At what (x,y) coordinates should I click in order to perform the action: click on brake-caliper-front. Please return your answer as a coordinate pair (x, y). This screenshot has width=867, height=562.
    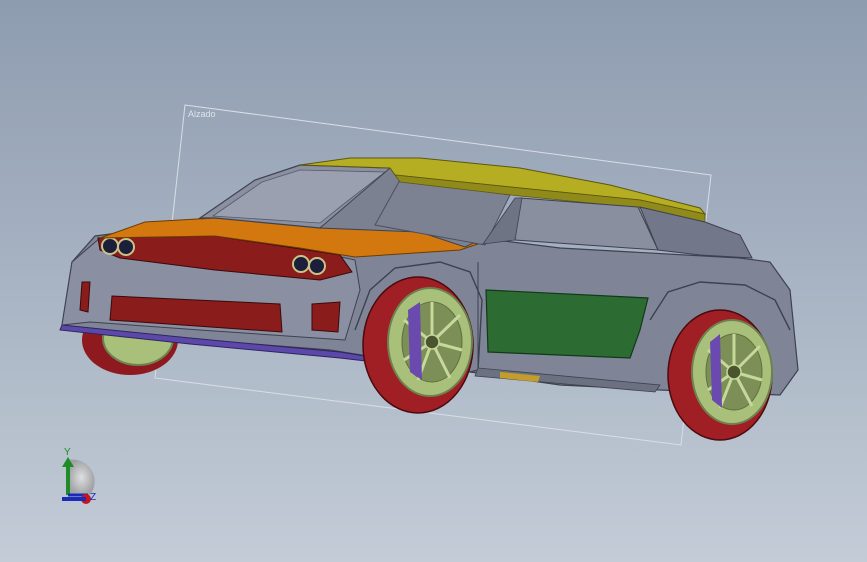
    Looking at the image, I should click on (415, 341).